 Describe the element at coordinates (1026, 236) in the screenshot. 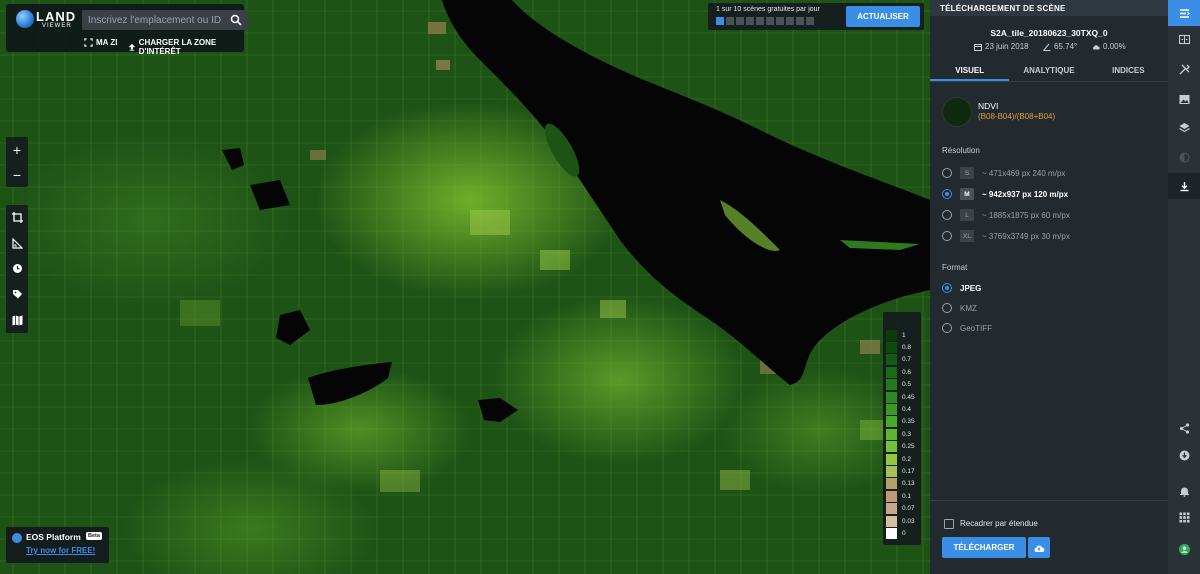

I see `resolution-text: ~ 3769x3749 px 30 m/px` at that location.